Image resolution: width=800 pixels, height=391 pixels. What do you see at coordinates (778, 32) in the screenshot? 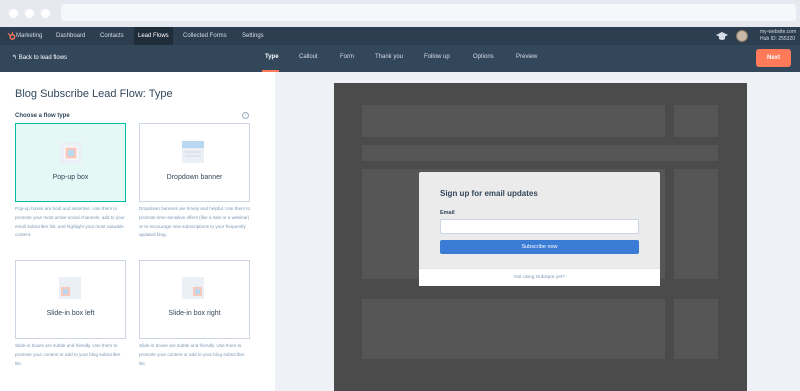
I see `account-site: my-website.com` at bounding box center [778, 32].